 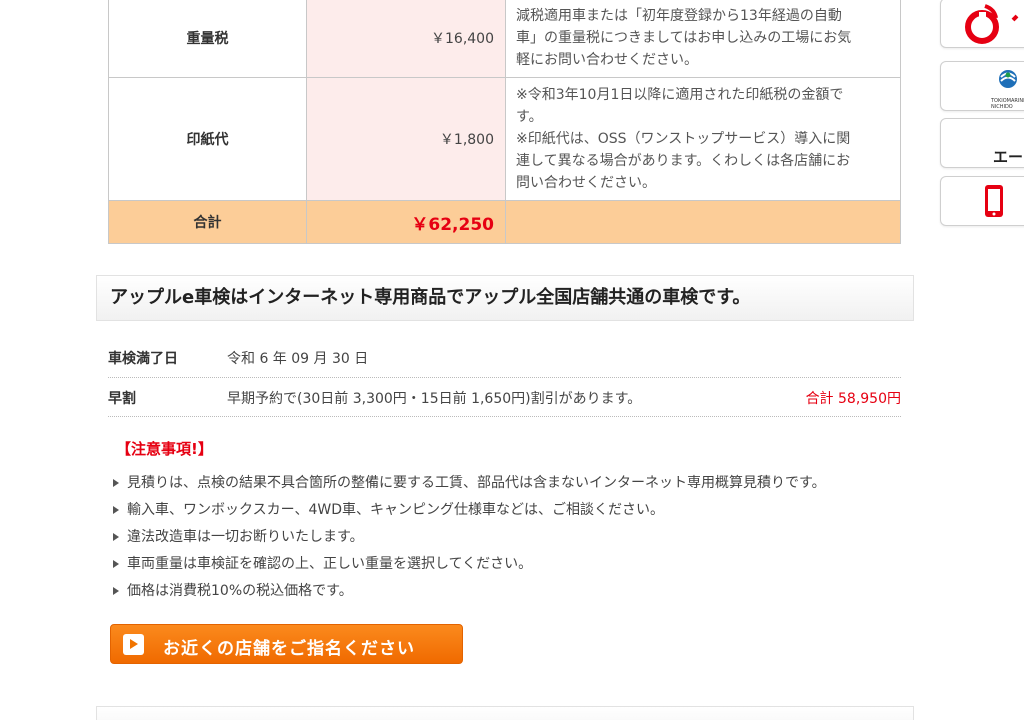 What do you see at coordinates (207, 39) in the screenshot?
I see `fee-label: 重量税` at bounding box center [207, 39].